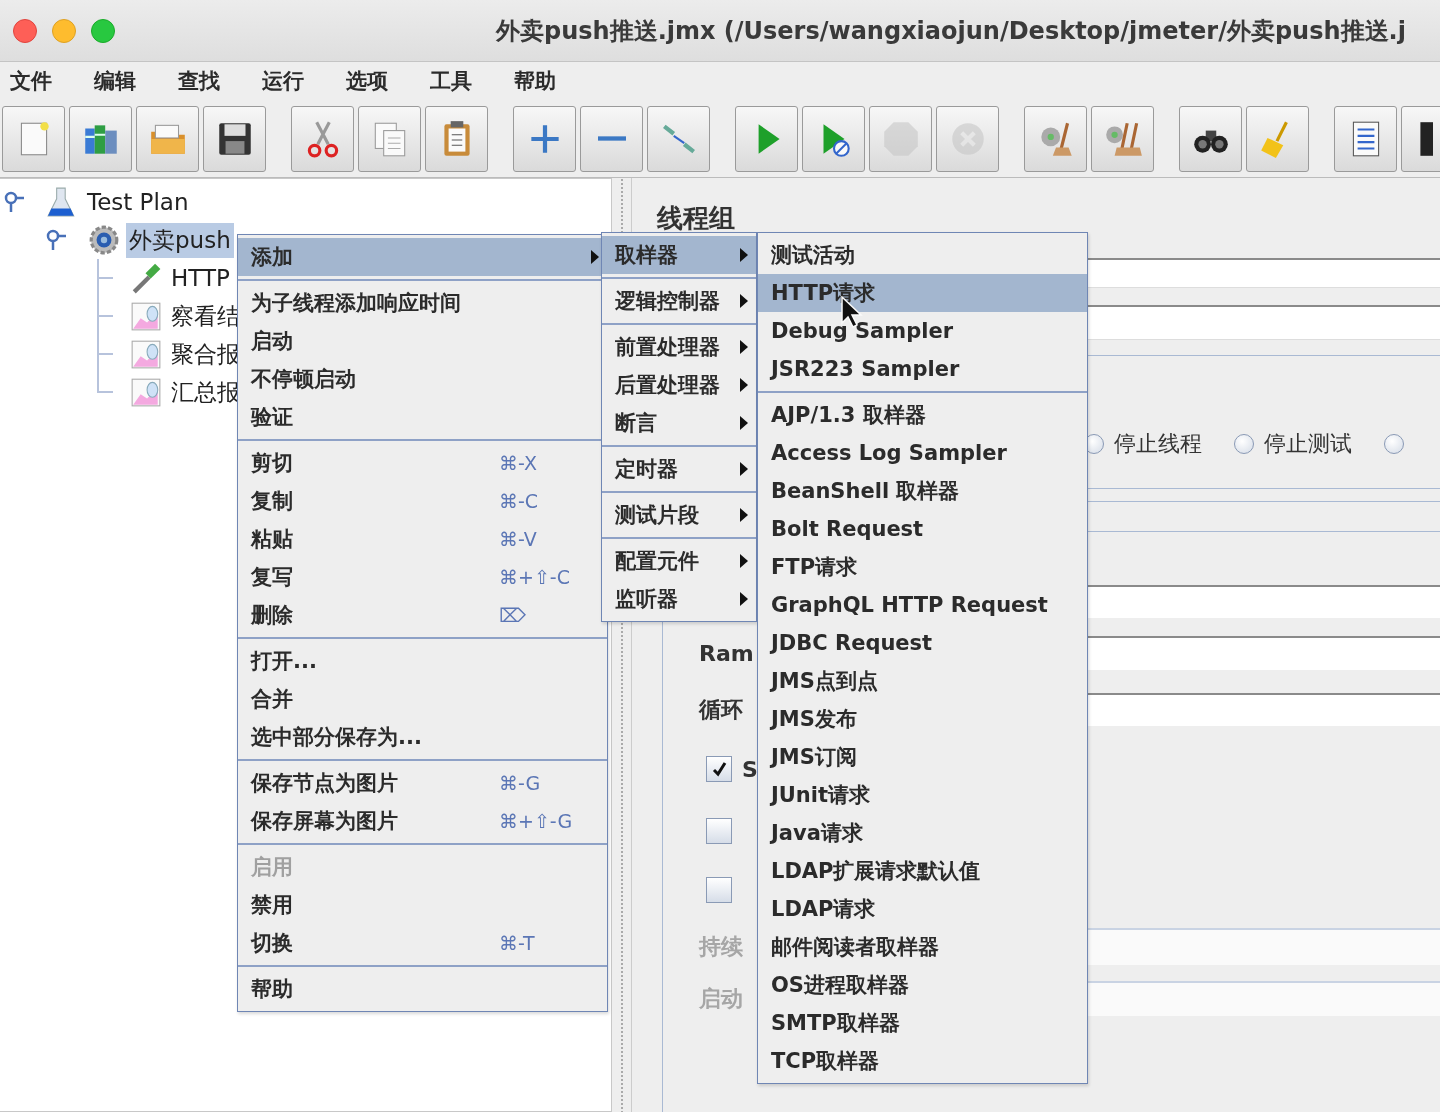  Describe the element at coordinates (922, 567) in the screenshot. I see `menu-item: FTP请求` at that location.